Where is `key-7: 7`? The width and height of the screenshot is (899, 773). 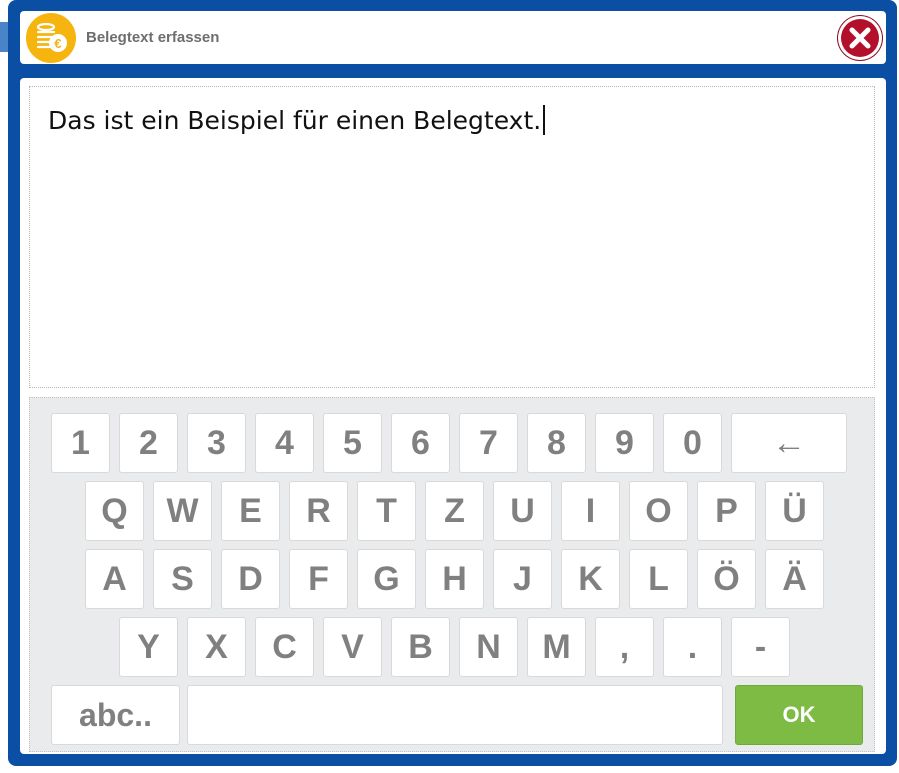 key-7: 7 is located at coordinates (488, 443).